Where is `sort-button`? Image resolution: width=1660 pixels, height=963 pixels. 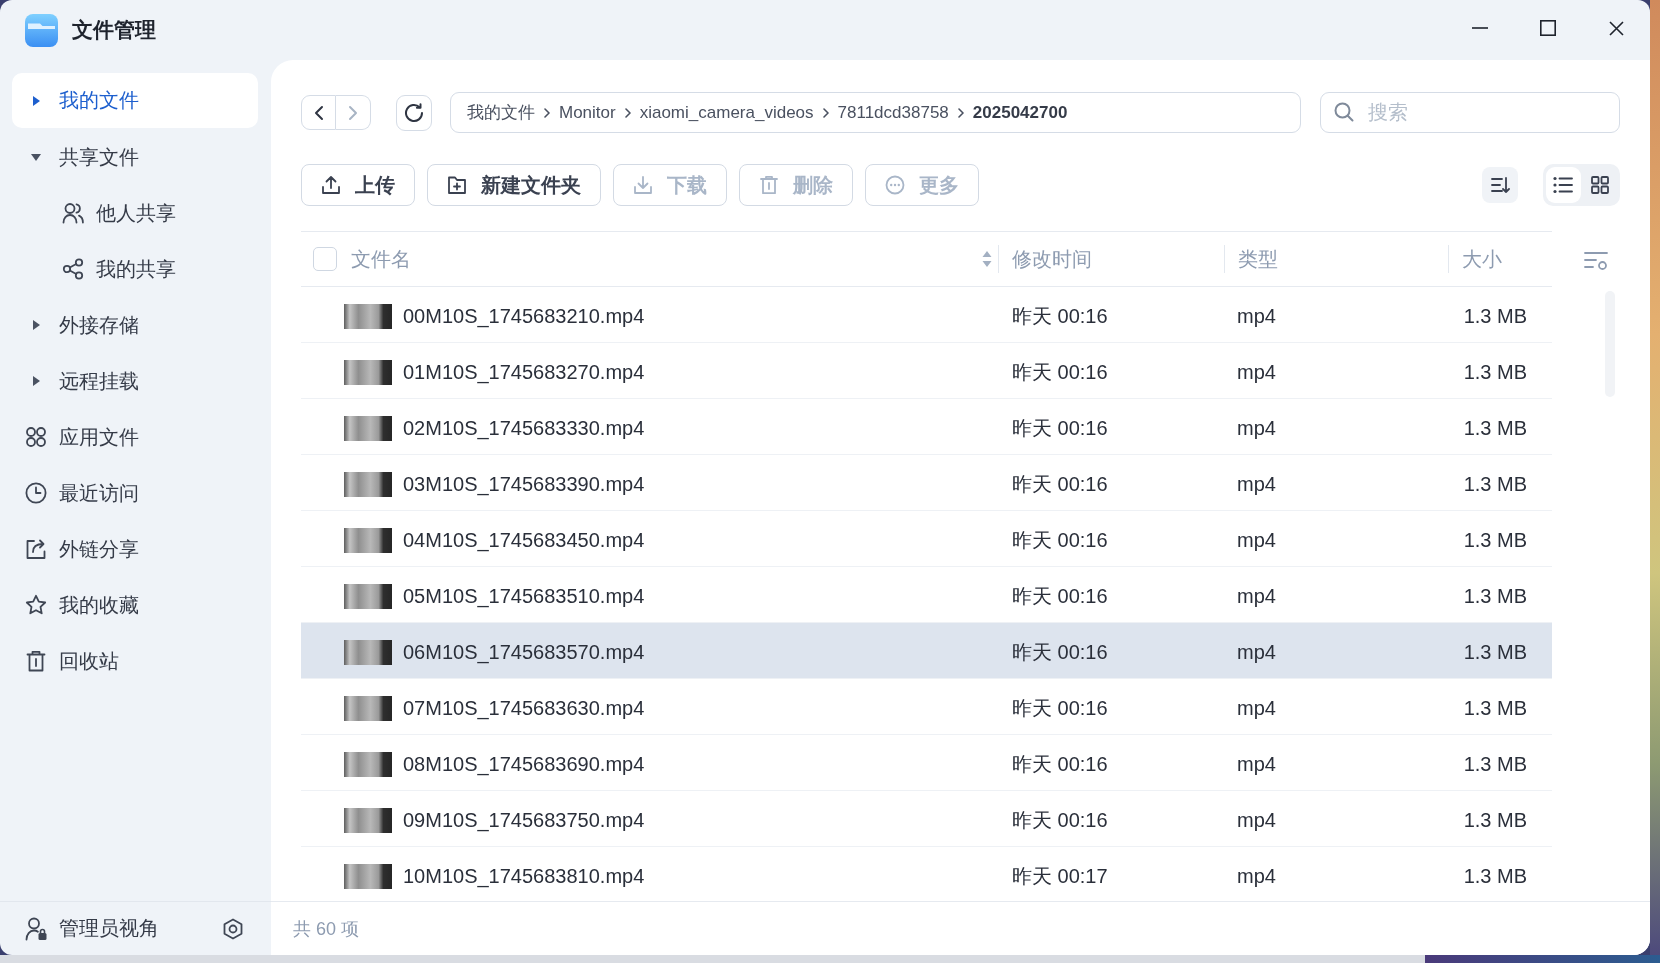 sort-button is located at coordinates (1500, 185).